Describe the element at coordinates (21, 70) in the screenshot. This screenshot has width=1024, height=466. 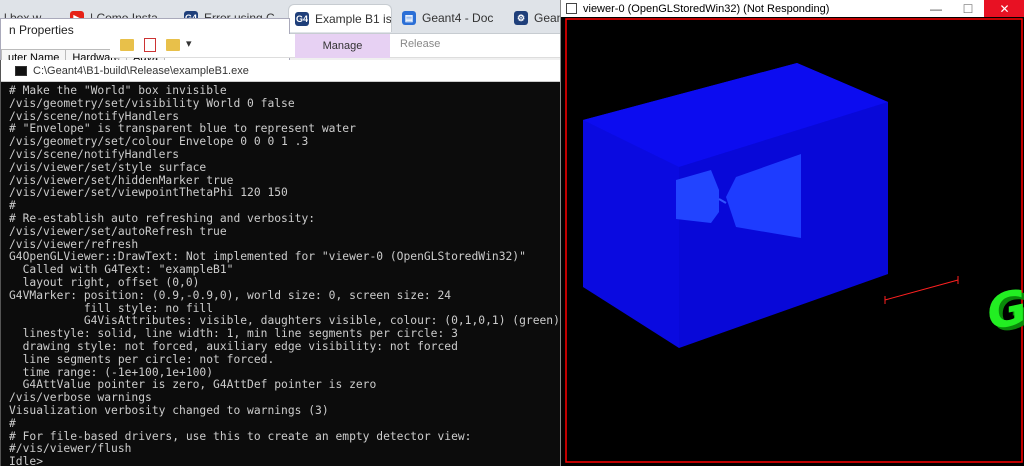
I see `console-icon` at that location.